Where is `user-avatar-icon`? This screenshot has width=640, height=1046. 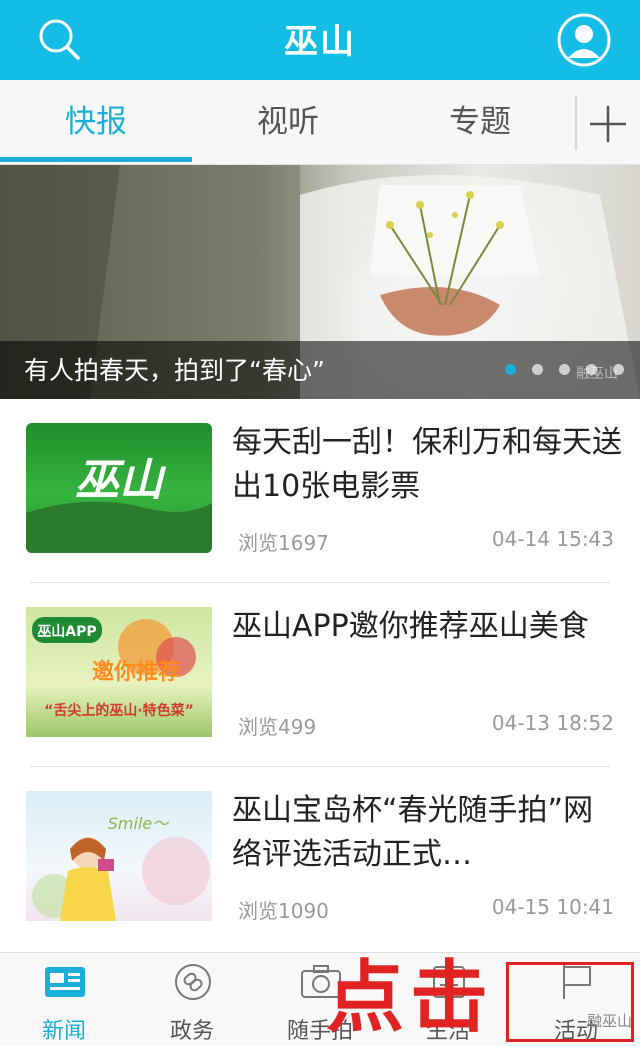
user-avatar-icon is located at coordinates (584, 40).